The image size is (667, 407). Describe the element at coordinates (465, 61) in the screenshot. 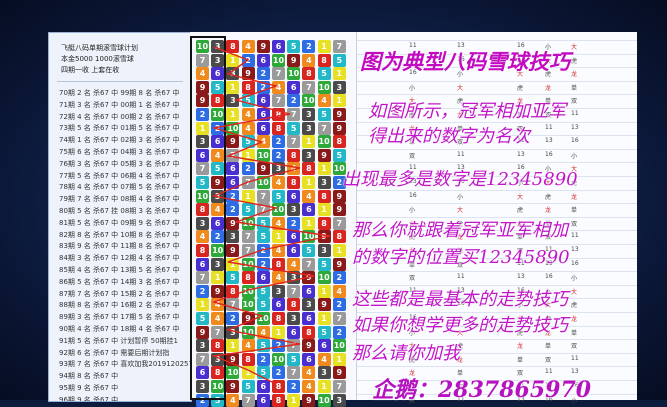

I see `overlay-title: 图为典型八码雪球技巧` at that location.